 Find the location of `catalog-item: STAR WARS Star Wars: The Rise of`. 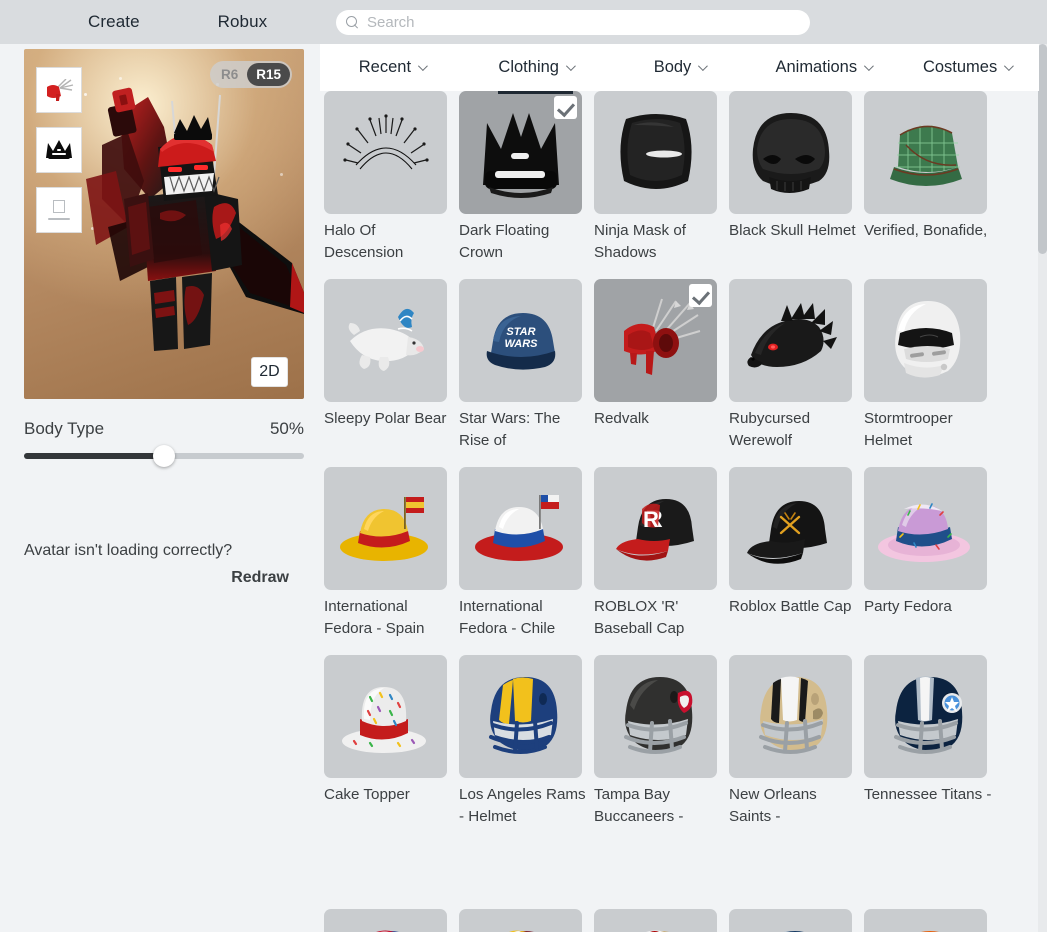

catalog-item: STAR WARS Star Wars: The Rise of is located at coordinates (526, 373).